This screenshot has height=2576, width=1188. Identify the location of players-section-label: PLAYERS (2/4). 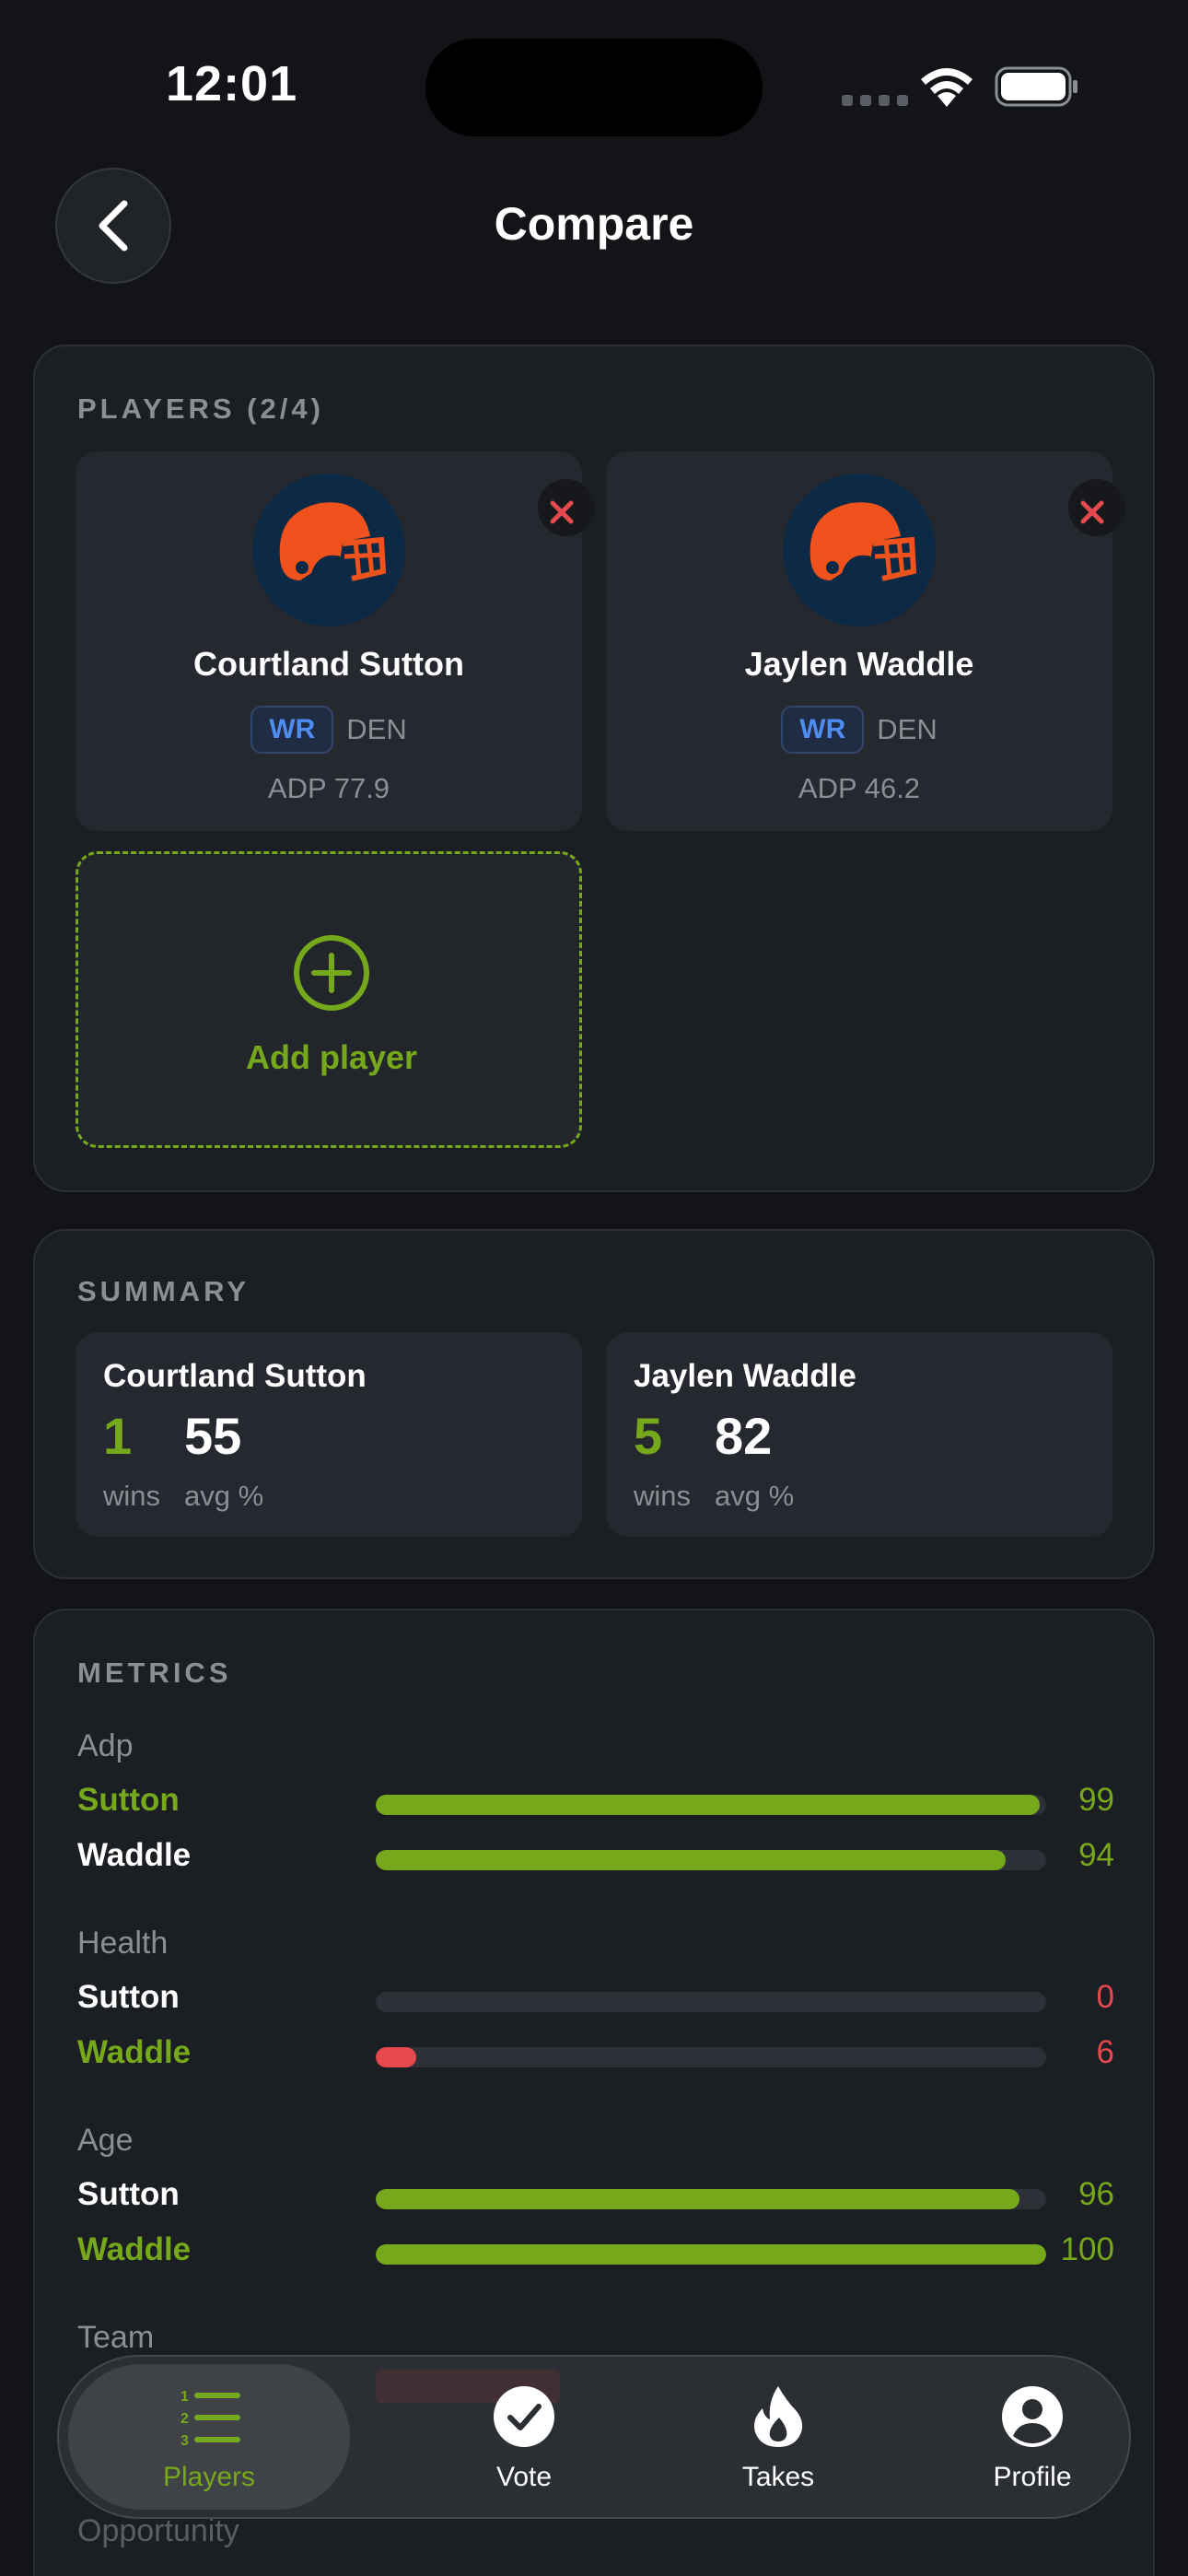
(201, 408).